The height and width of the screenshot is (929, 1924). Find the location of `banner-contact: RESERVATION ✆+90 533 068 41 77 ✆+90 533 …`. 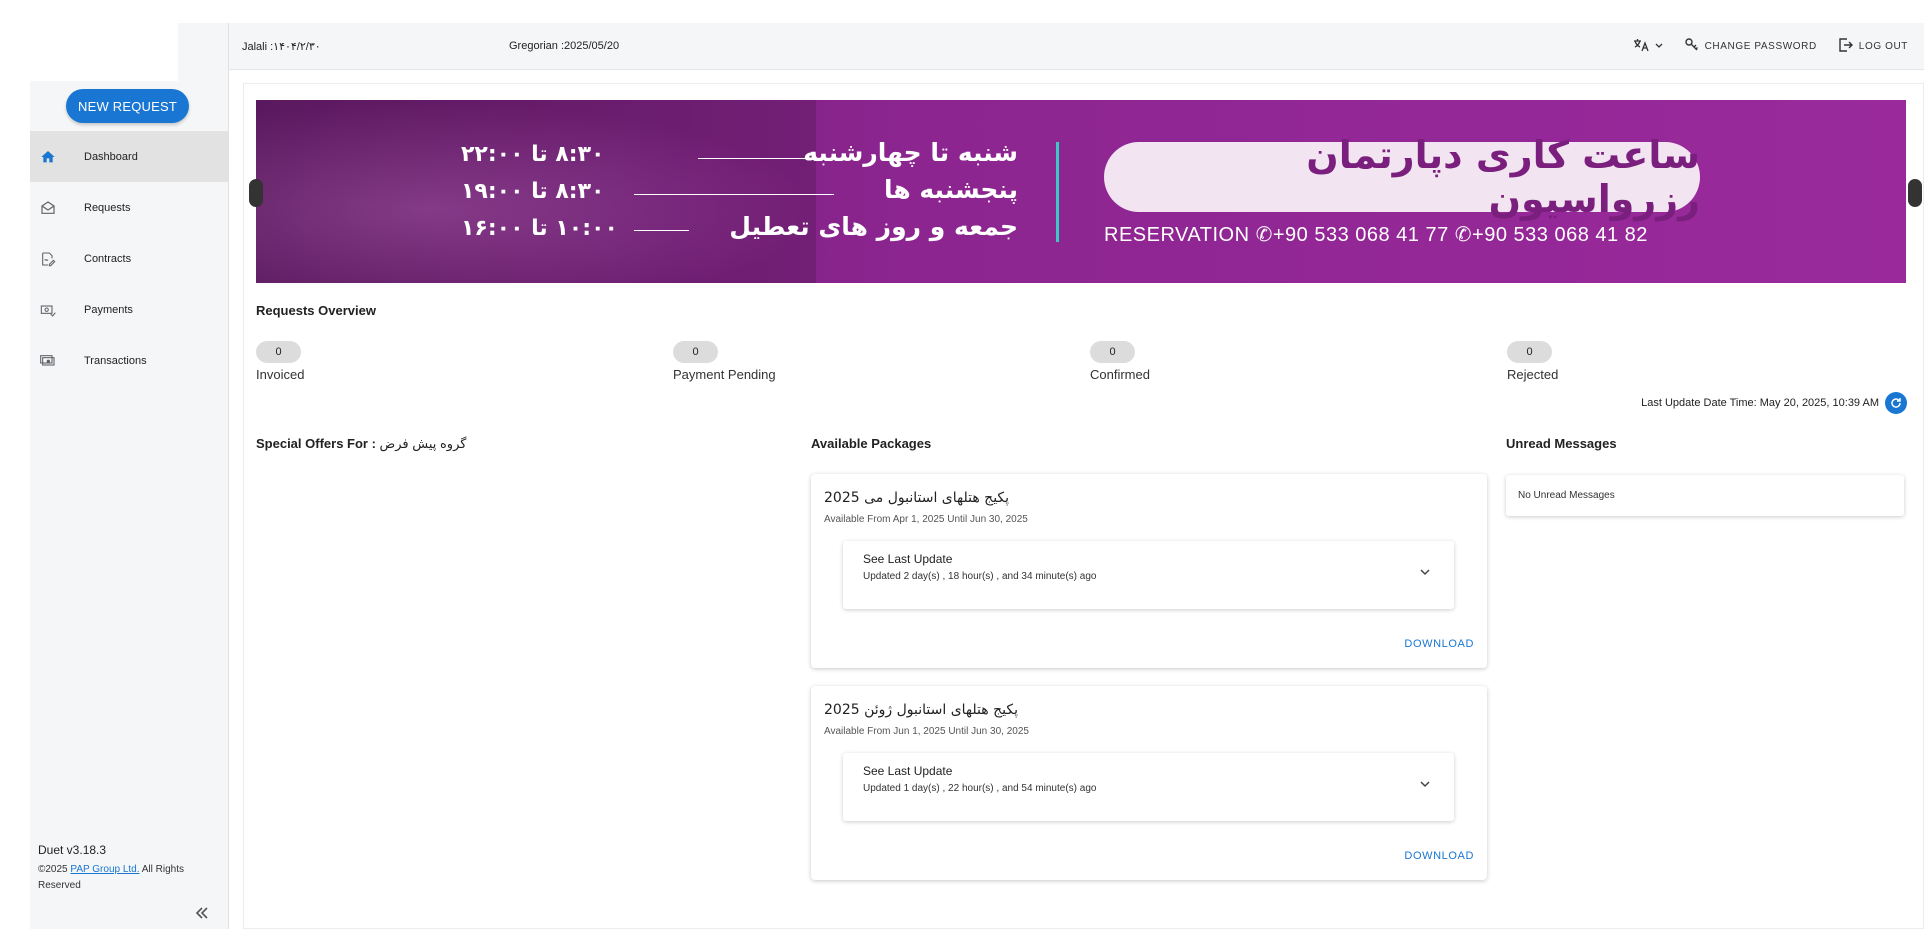

banner-contact: RESERVATION ✆+90 533 068 41 77 ✆+90 533 … is located at coordinates (1376, 235).